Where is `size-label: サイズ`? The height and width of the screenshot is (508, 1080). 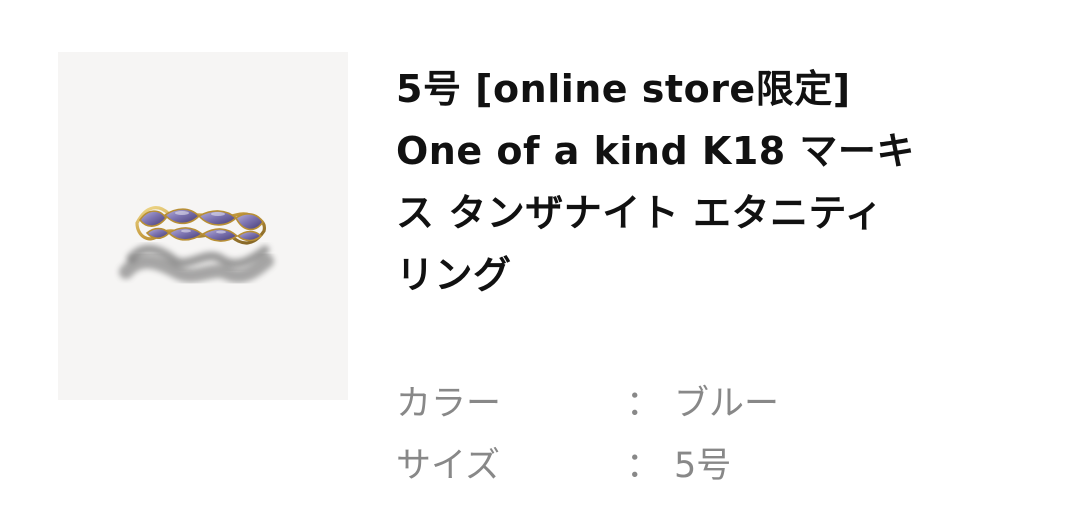 size-label: サイズ is located at coordinates (448, 466).